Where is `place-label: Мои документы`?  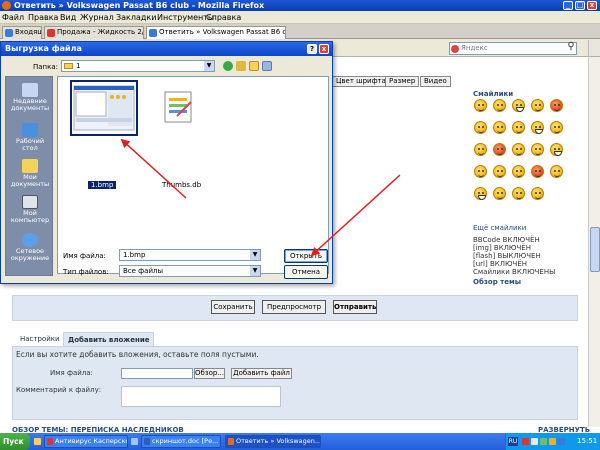 place-label: Мои документы is located at coordinates (30, 180).